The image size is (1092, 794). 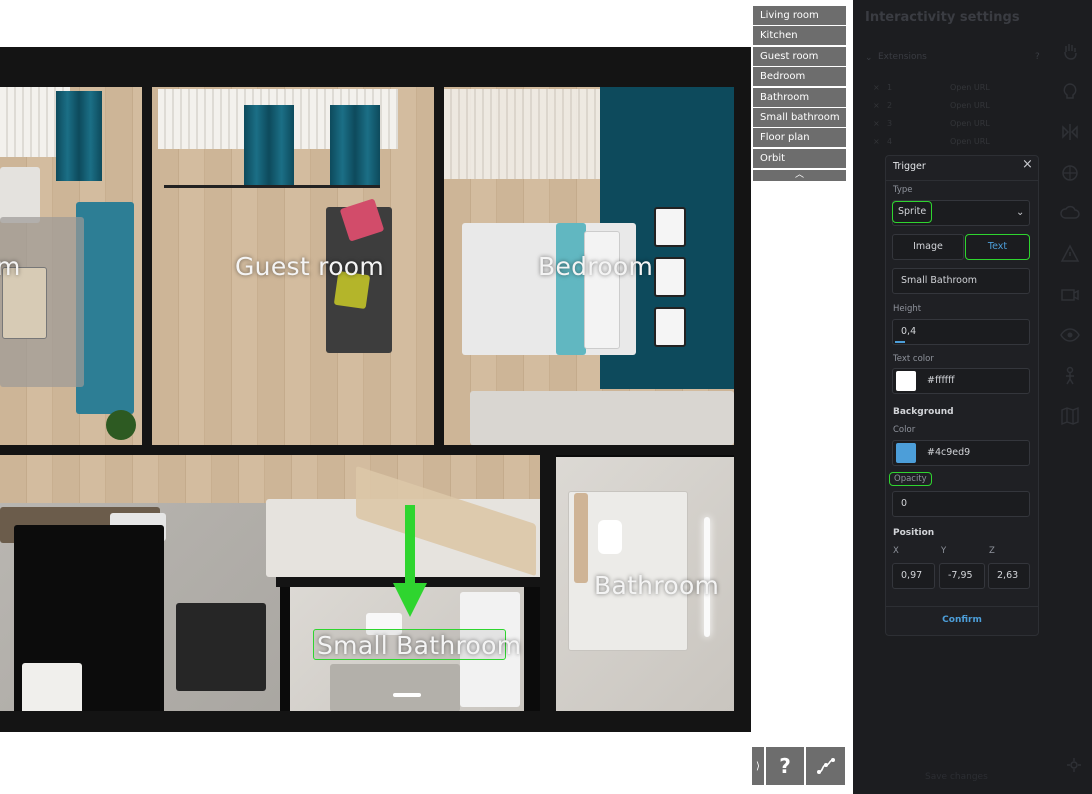 I want to click on opacity-label: Opacity, so click(x=910, y=479).